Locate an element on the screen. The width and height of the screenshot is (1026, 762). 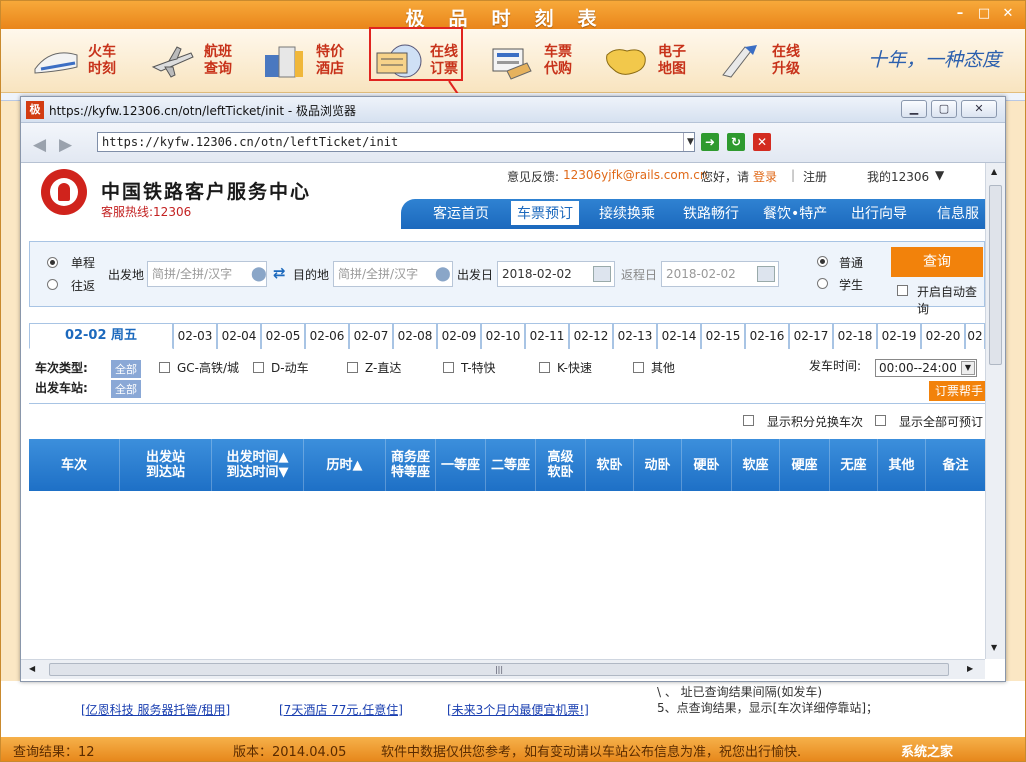
scrollbar-thumb is located at coordinates (995, 275).